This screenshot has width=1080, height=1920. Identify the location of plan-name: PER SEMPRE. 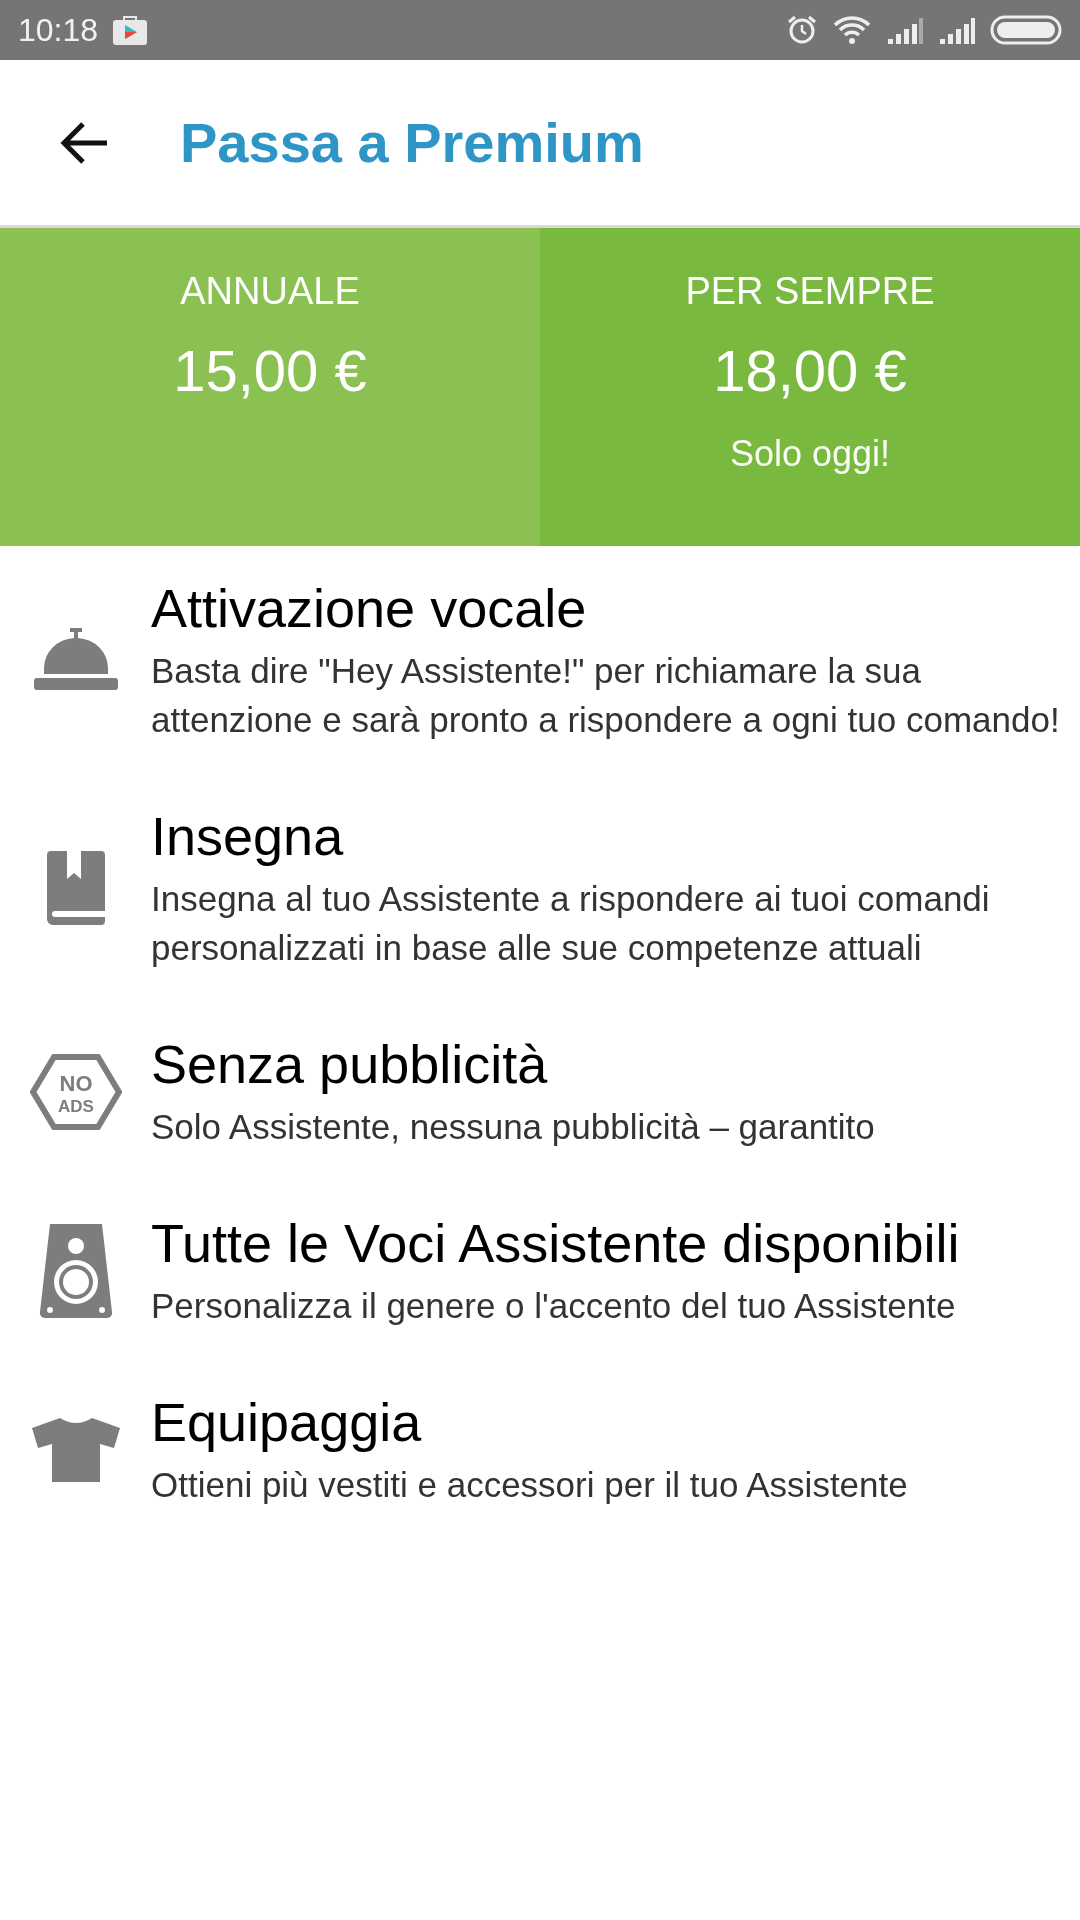
(810, 291).